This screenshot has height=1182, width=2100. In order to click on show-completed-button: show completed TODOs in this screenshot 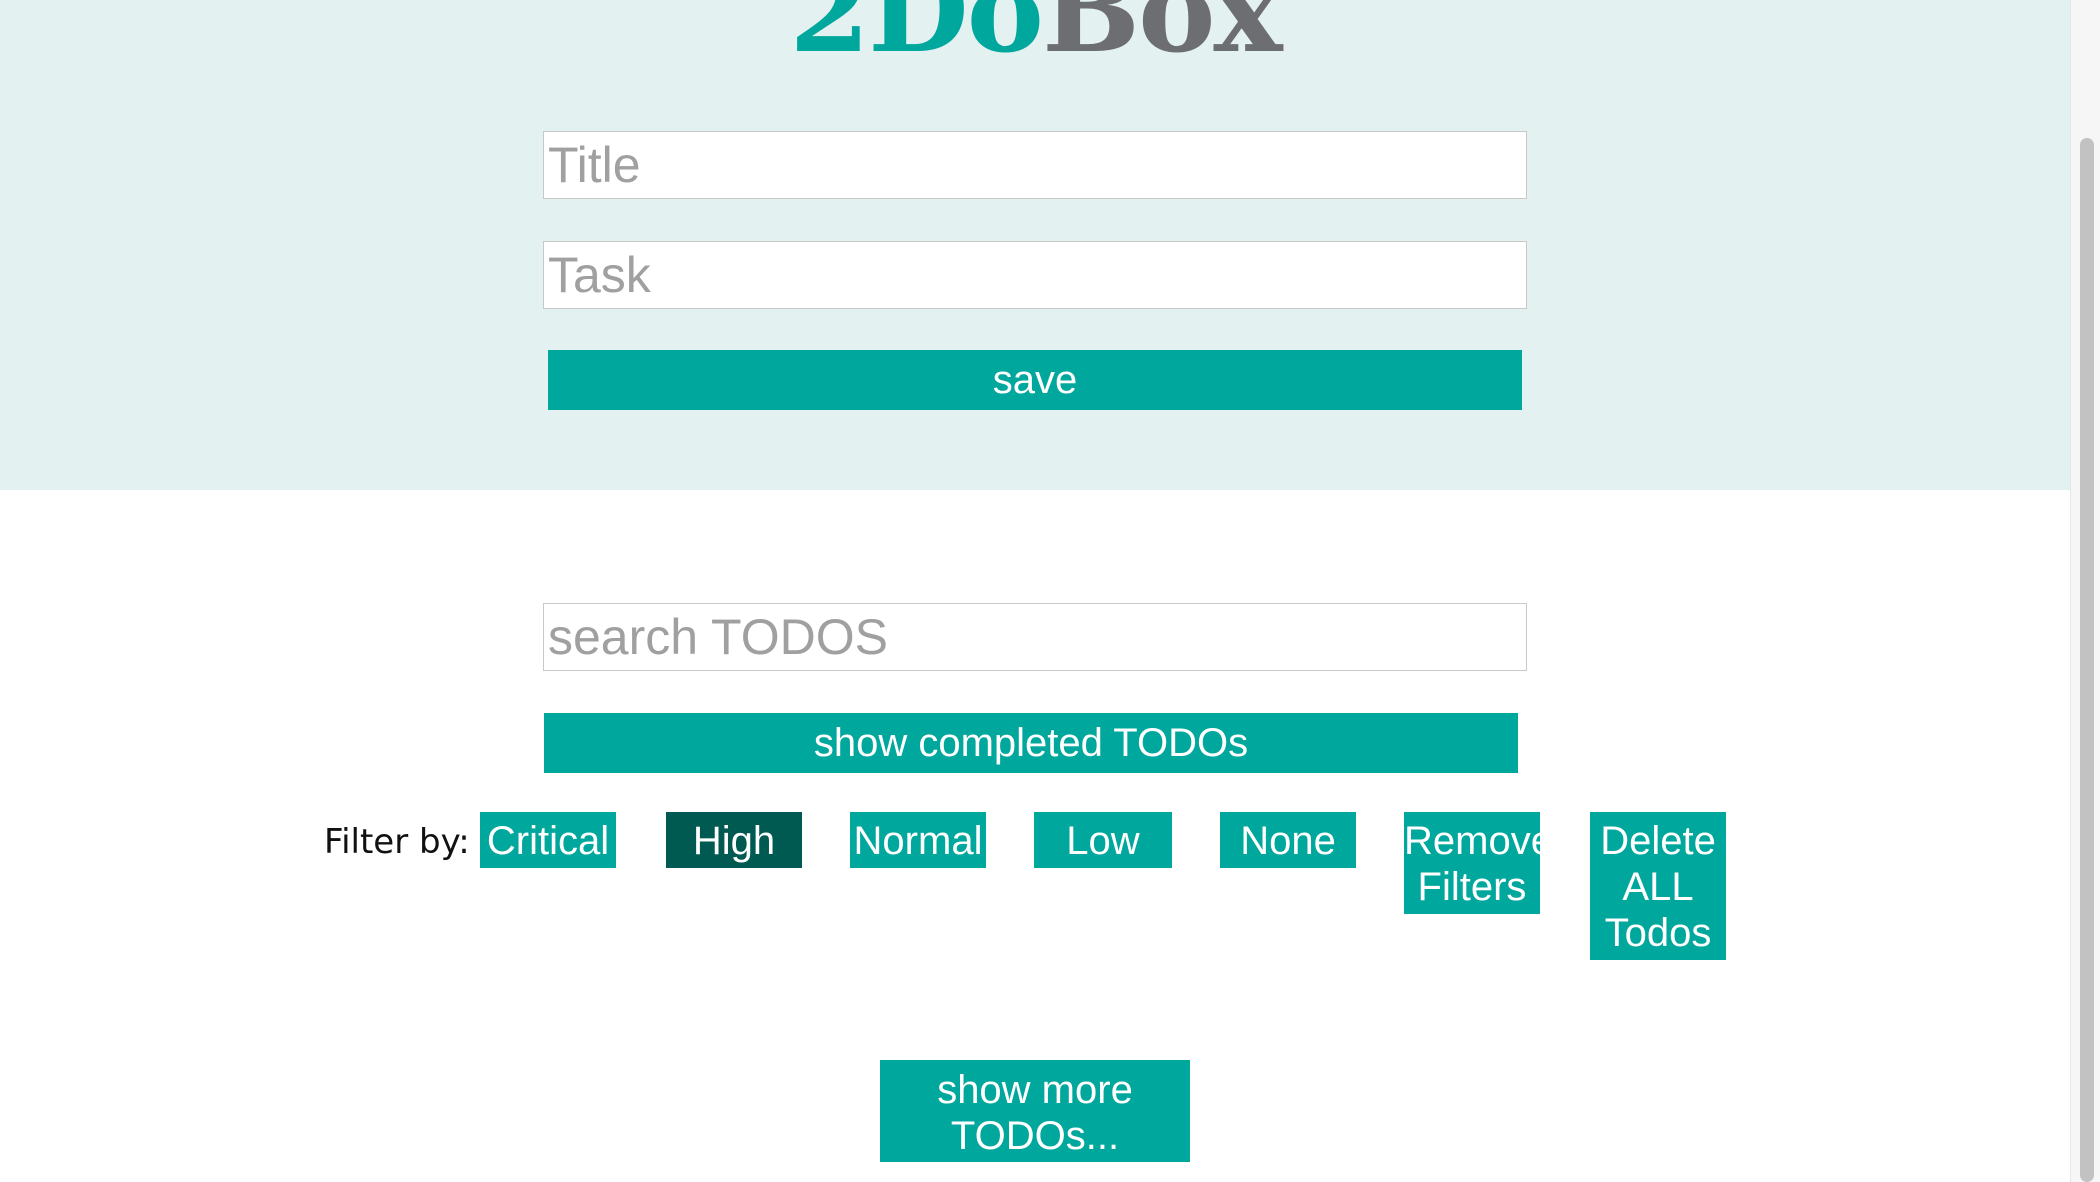, I will do `click(1031, 743)`.